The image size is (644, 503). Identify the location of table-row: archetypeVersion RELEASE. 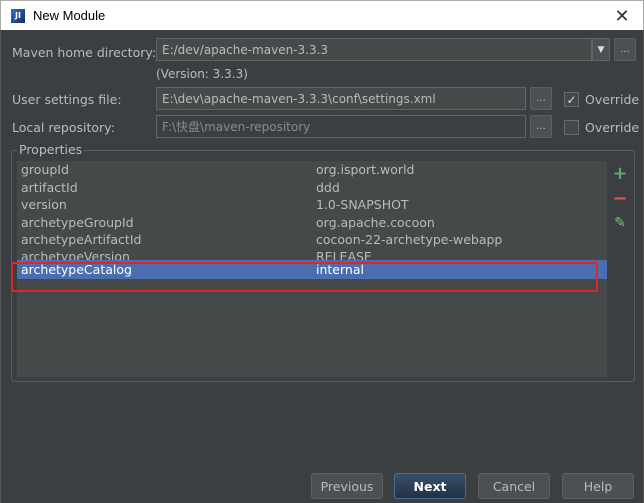
(312, 254).